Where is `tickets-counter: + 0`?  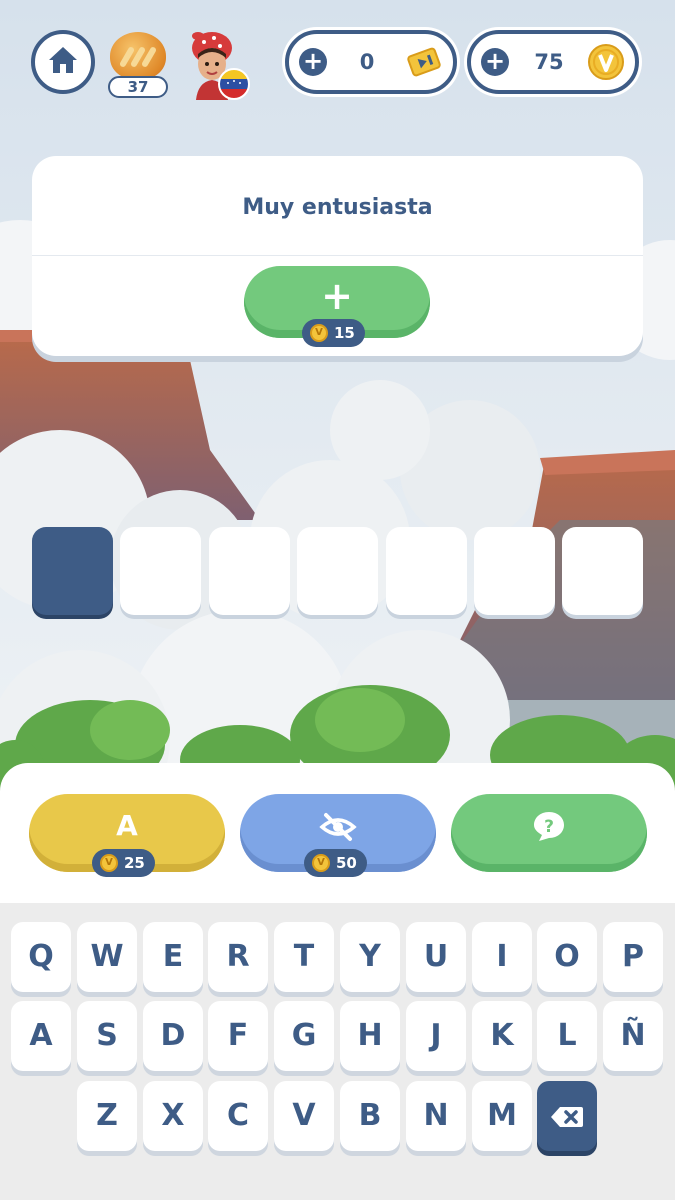 tickets-counter: + 0 is located at coordinates (371, 62).